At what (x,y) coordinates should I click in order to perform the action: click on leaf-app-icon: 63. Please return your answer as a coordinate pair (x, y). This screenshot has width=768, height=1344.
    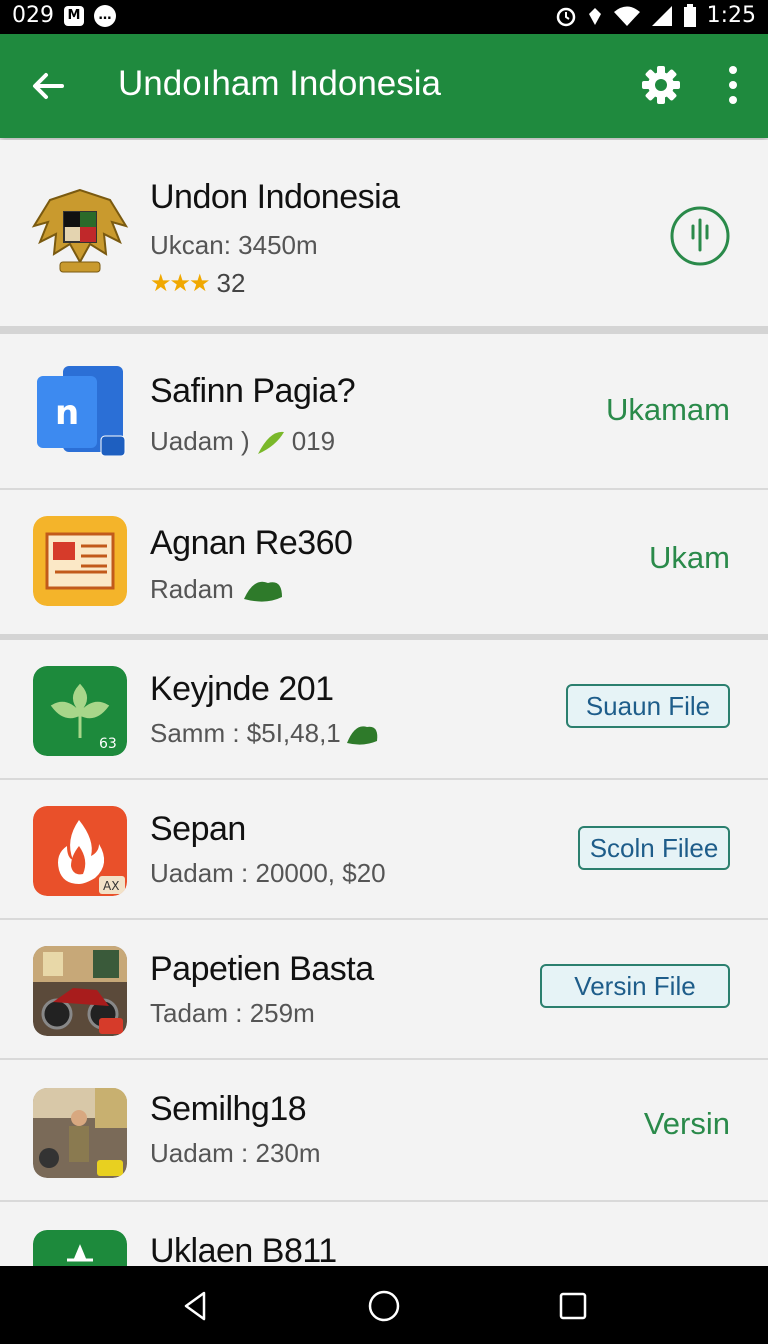
    Looking at the image, I should click on (80, 711).